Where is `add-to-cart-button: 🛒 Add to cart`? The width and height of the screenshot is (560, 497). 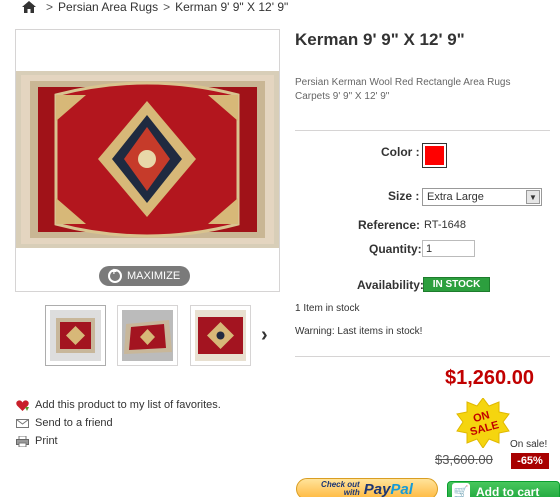
add-to-cart-button: 🛒 Add to cart is located at coordinates (503, 489).